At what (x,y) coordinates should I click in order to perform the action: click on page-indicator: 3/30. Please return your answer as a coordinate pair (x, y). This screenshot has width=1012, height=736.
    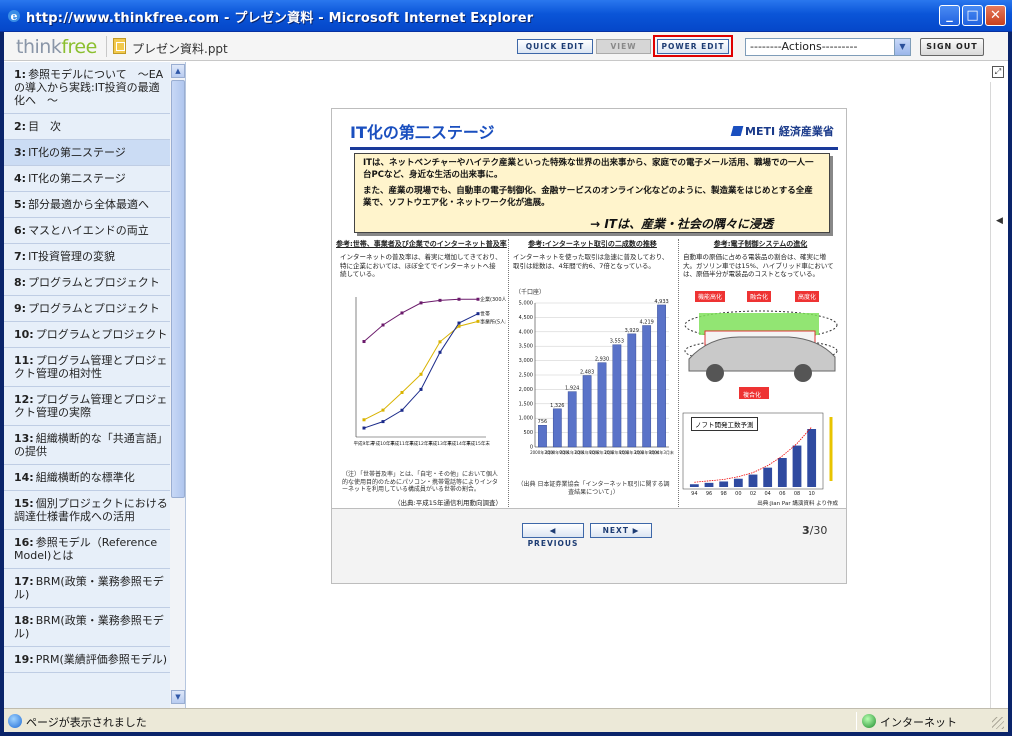
    Looking at the image, I should click on (814, 530).